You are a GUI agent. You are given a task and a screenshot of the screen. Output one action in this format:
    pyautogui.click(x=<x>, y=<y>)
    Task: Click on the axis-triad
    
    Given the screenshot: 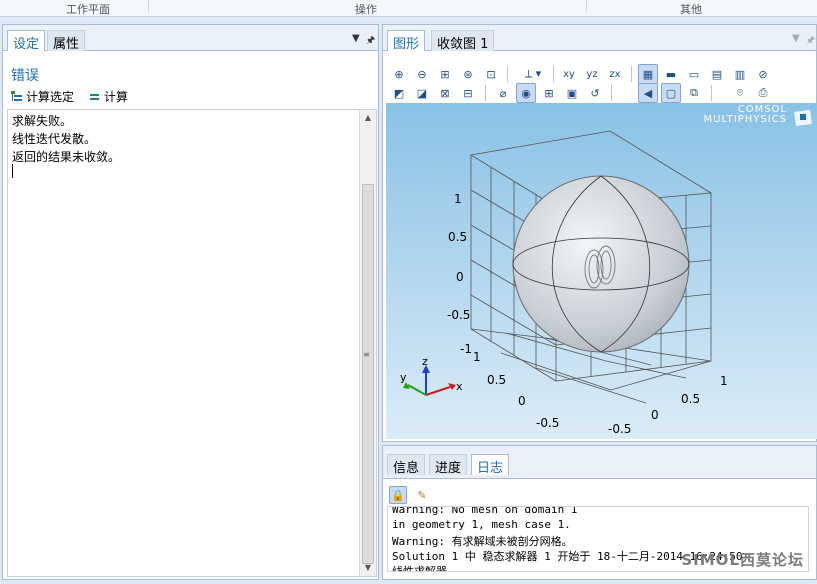 What is the action you would take?
    pyautogui.click(x=429, y=380)
    